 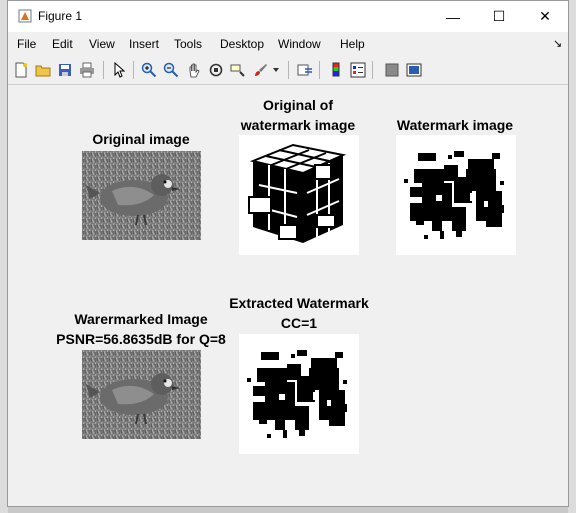 I want to click on brush-dropdown-icon, so click(x=276, y=70).